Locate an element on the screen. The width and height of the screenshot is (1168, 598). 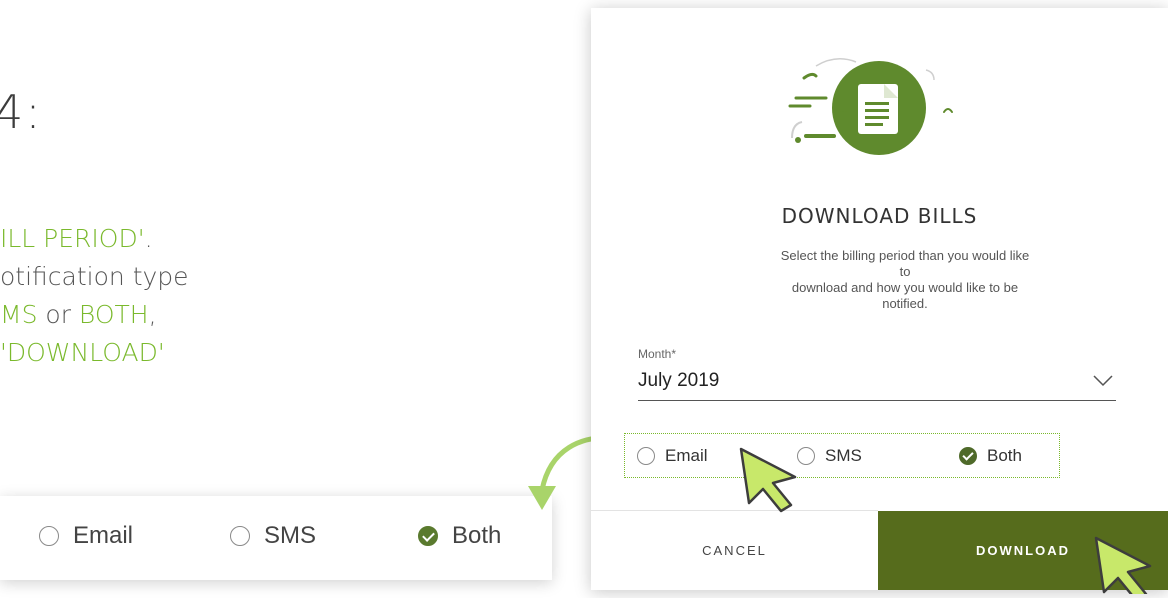
dialog-title: DOWNLOAD BILLS is located at coordinates (879, 216).